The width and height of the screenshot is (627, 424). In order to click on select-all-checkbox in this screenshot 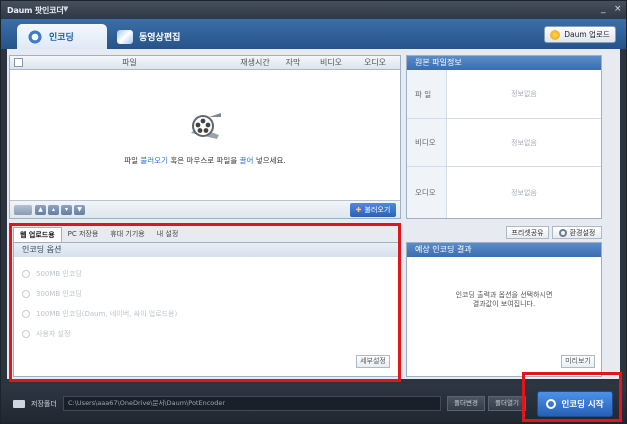, I will do `click(18, 62)`.